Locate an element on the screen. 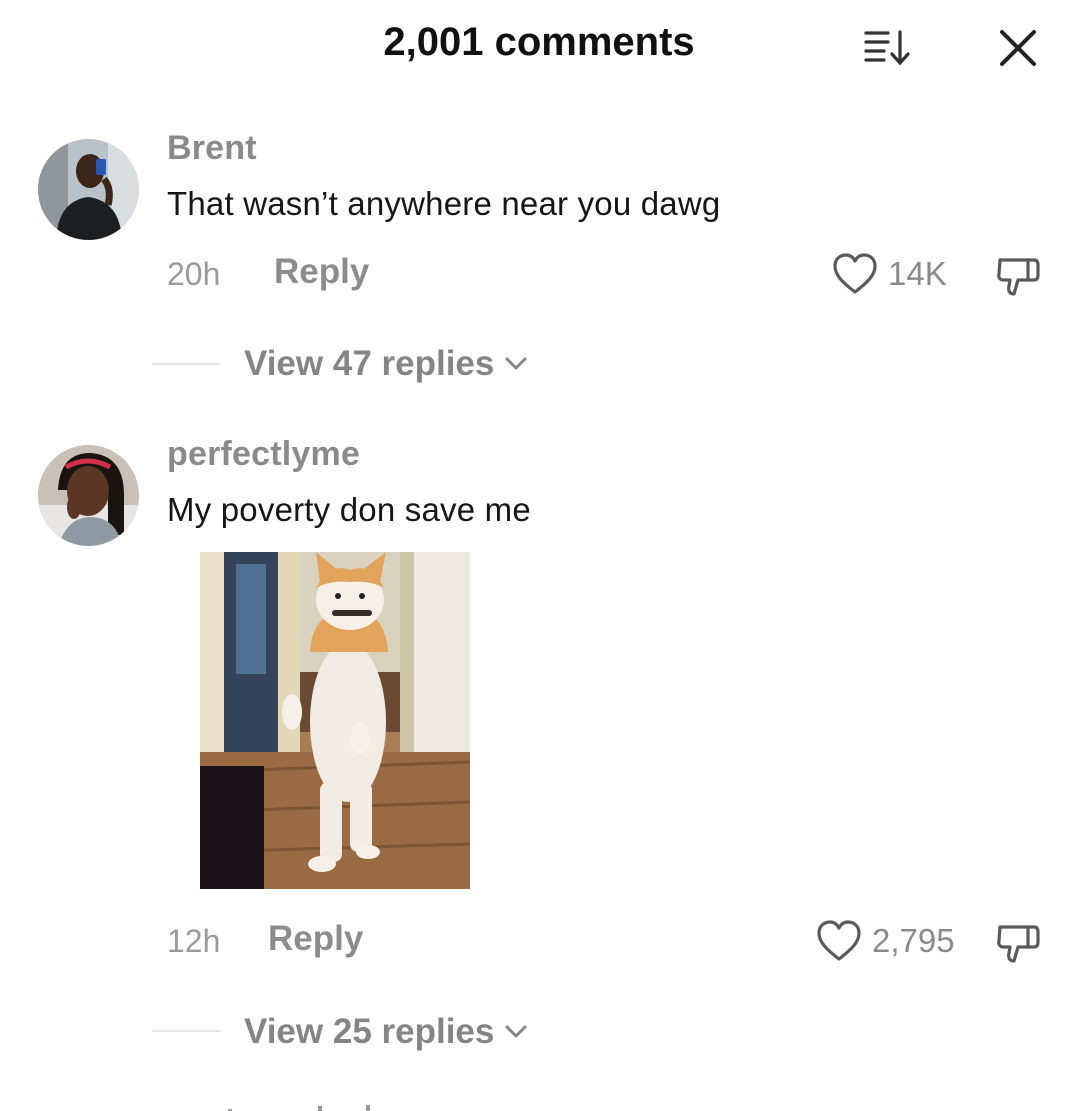 This screenshot has height=1111, width=1080. comment-timestamp: 20h is located at coordinates (194, 274).